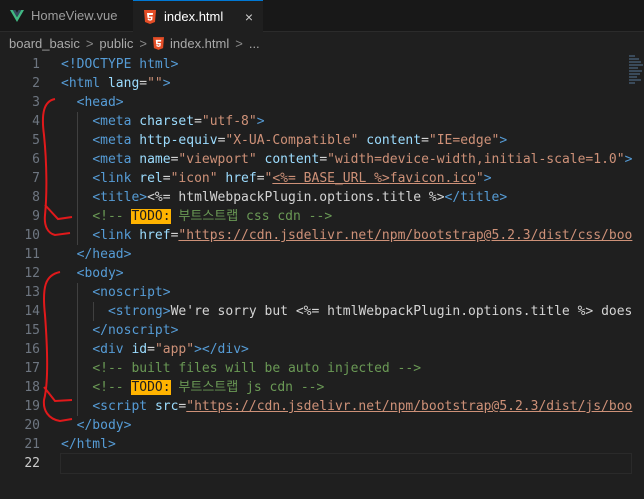 This screenshot has height=499, width=644. What do you see at coordinates (346, 463) in the screenshot?
I see `code-line-current` at bounding box center [346, 463].